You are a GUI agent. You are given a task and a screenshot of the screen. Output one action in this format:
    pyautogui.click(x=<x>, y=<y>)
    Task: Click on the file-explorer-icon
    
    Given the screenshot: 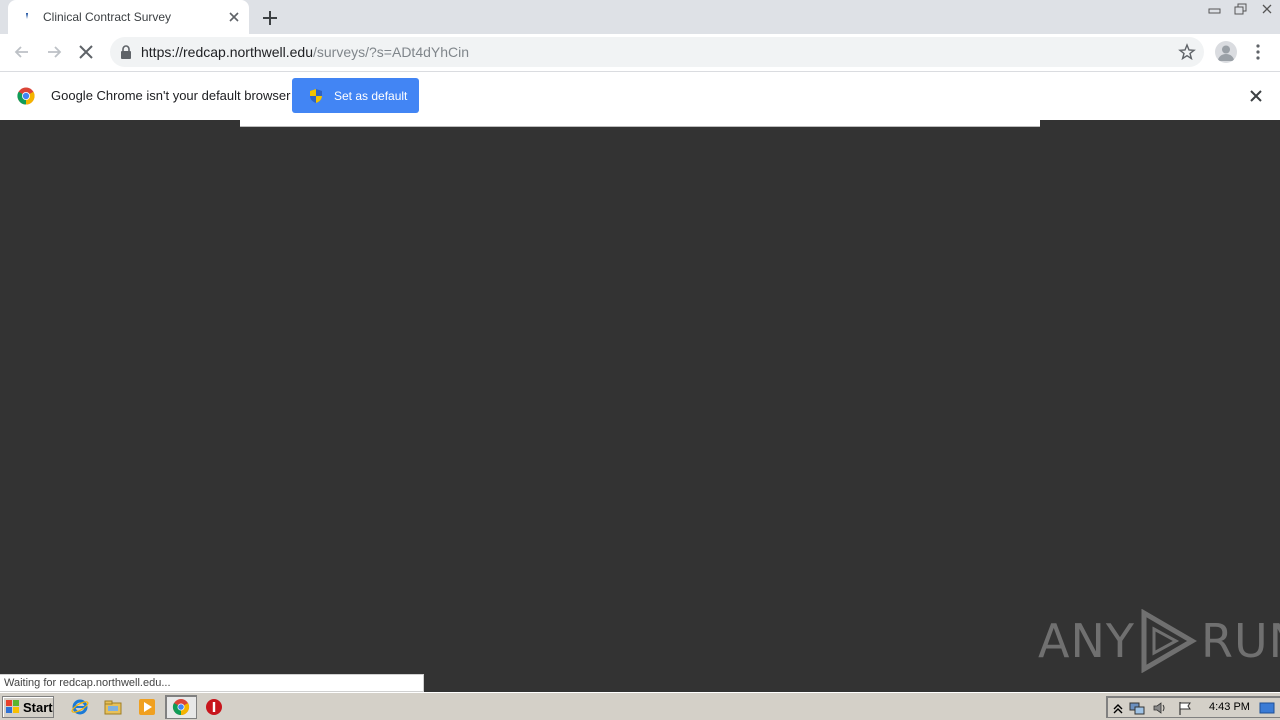 What is the action you would take?
    pyautogui.click(x=113, y=707)
    